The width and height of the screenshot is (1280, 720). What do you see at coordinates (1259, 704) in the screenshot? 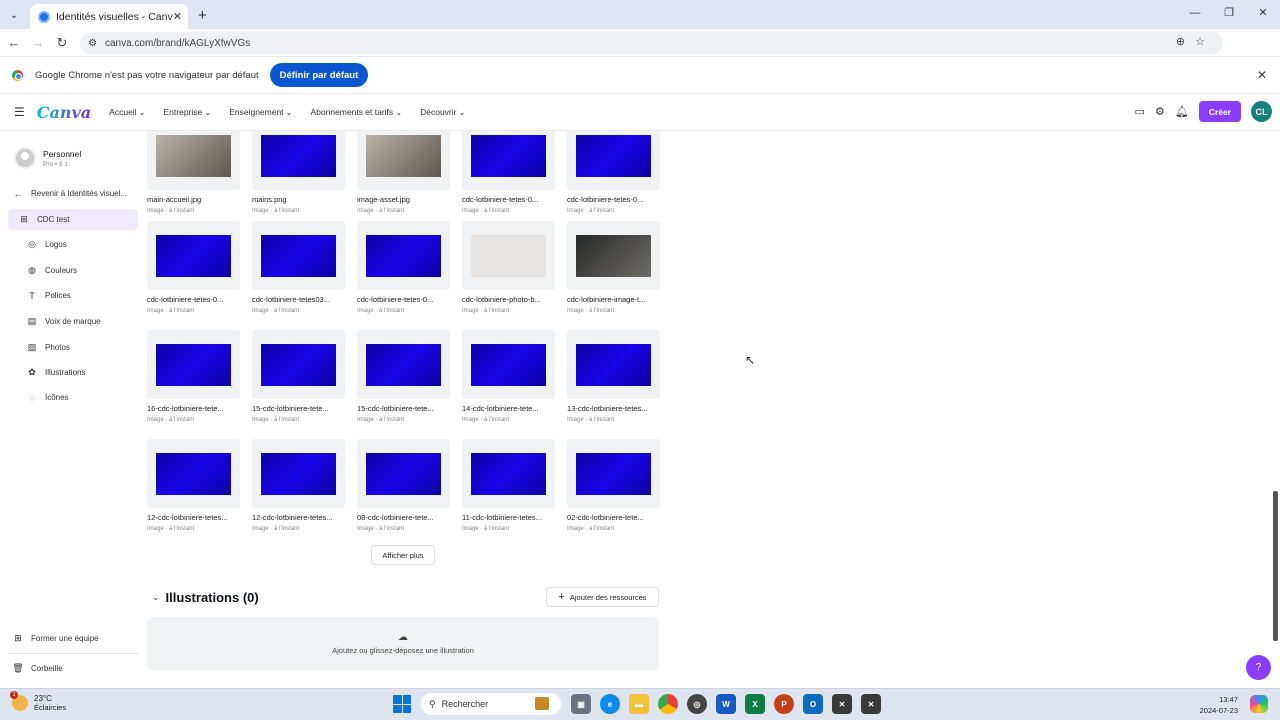
I see `copilot-icon` at bounding box center [1259, 704].